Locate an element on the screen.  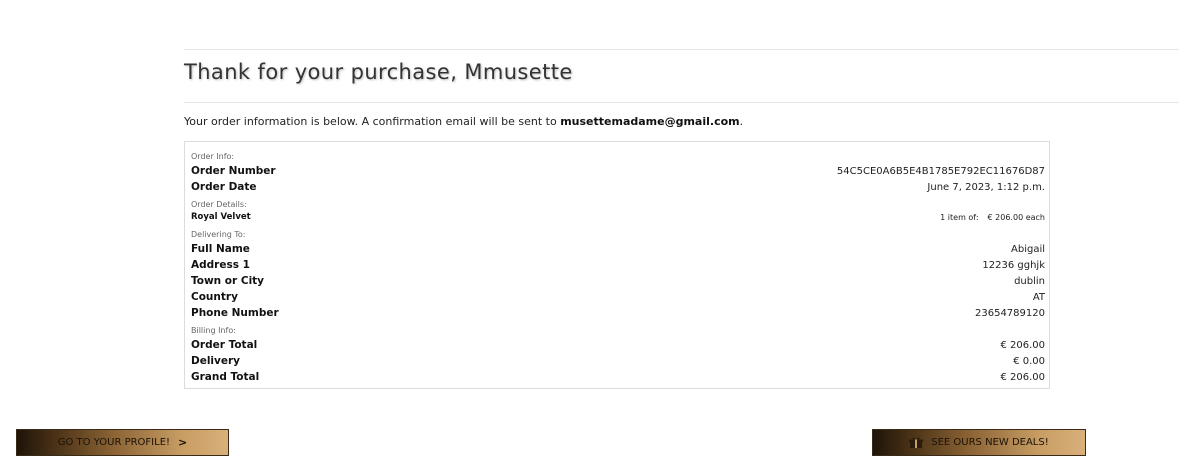
order-item-row: Royal Velvet 1 item of: € 206.00 each is located at coordinates (618, 217).